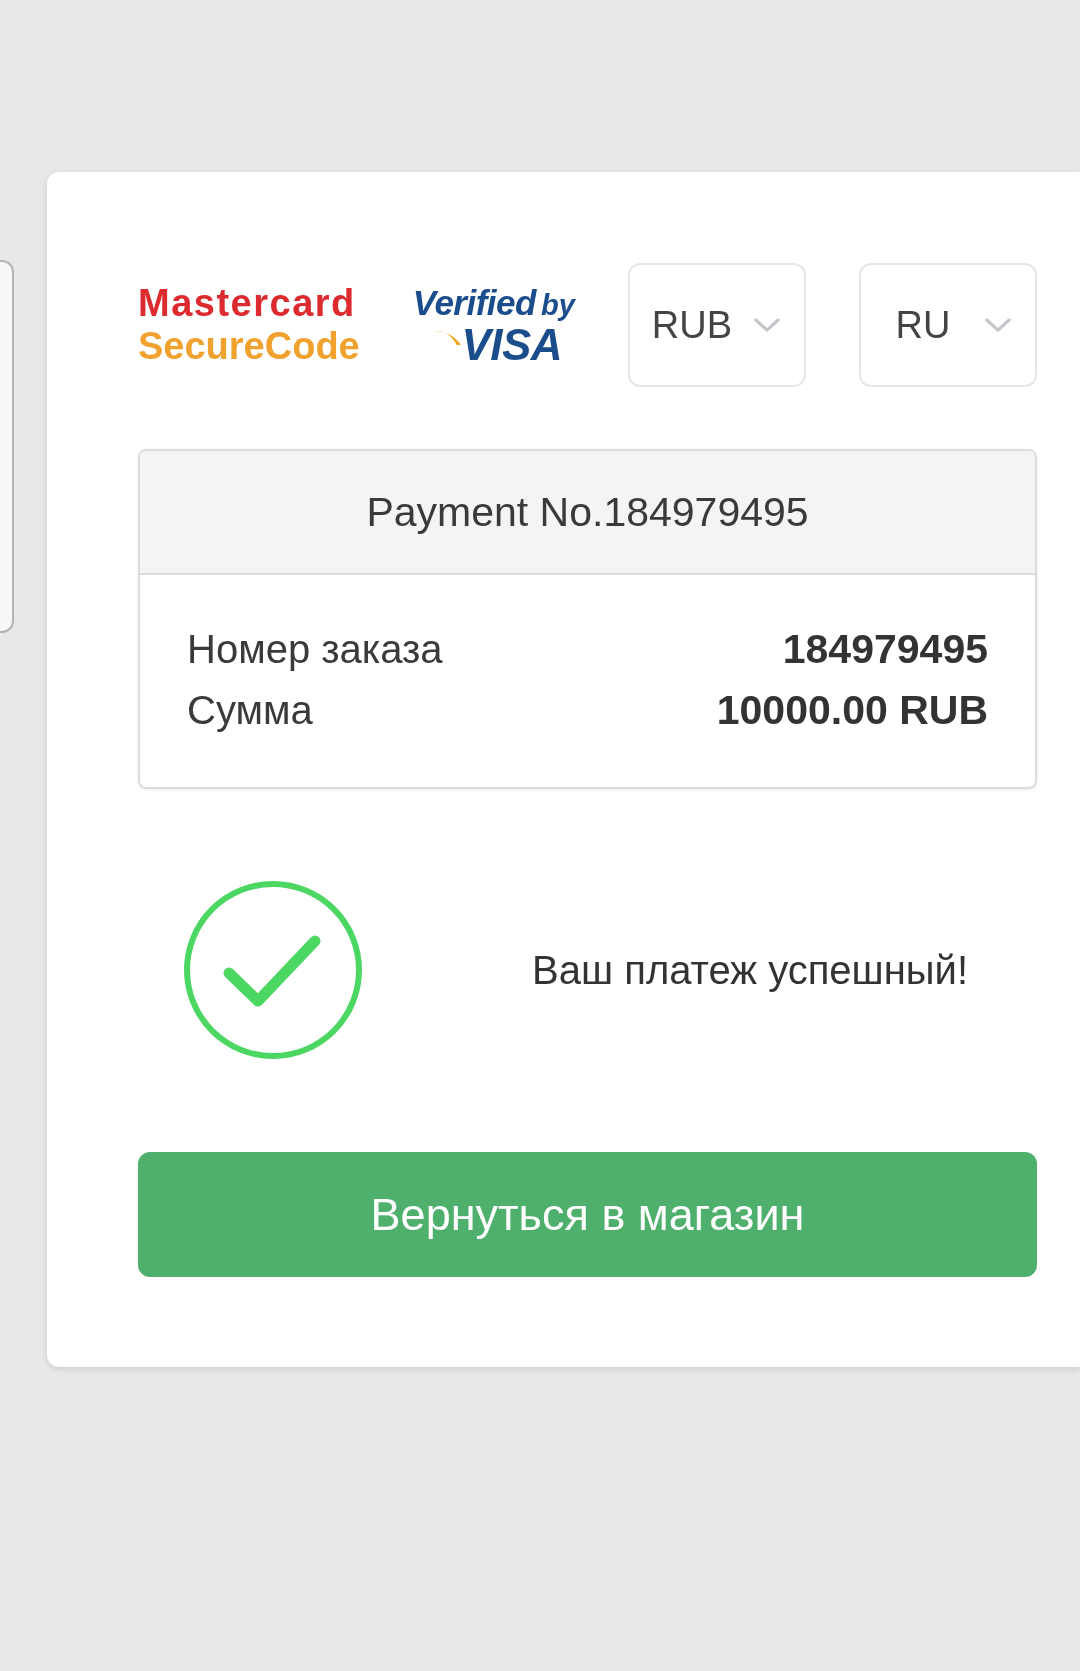 Image resolution: width=1080 pixels, height=1671 pixels. Describe the element at coordinates (249, 346) in the screenshot. I see `logo-text: SecureCode` at that location.